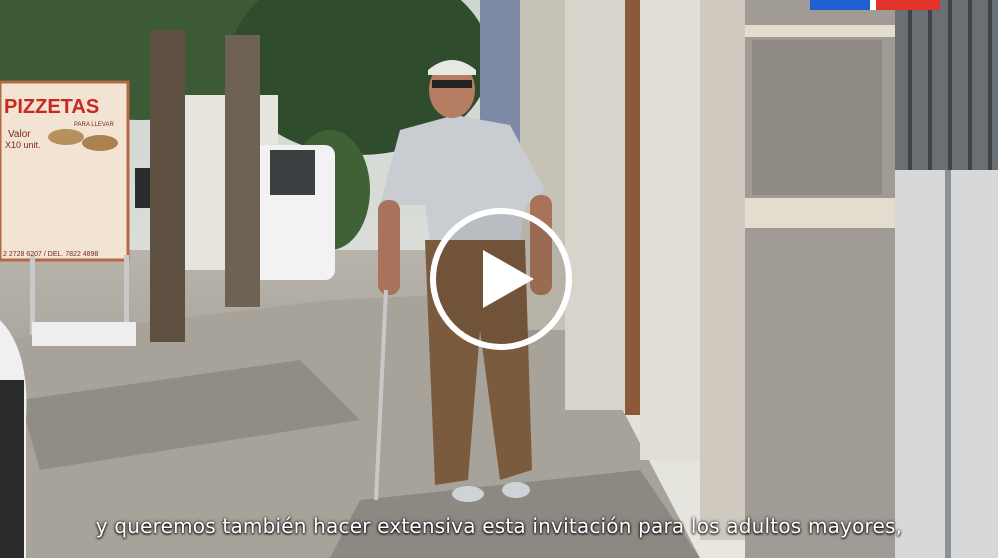 The width and height of the screenshot is (998, 558). Describe the element at coordinates (875, 5) in the screenshot. I see `chile-flag-strip` at that location.